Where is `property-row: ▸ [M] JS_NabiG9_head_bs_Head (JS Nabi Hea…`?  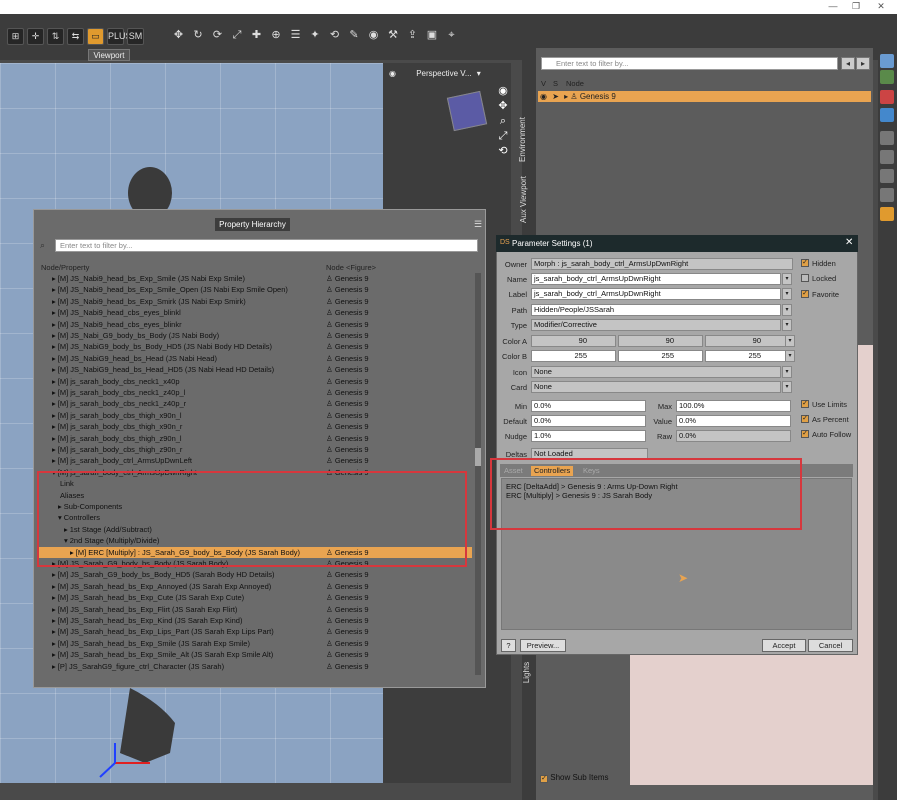 property-row: ▸ [M] JS_NabiG9_head_bs_Head (JS Nabi Hea… is located at coordinates (254, 358).